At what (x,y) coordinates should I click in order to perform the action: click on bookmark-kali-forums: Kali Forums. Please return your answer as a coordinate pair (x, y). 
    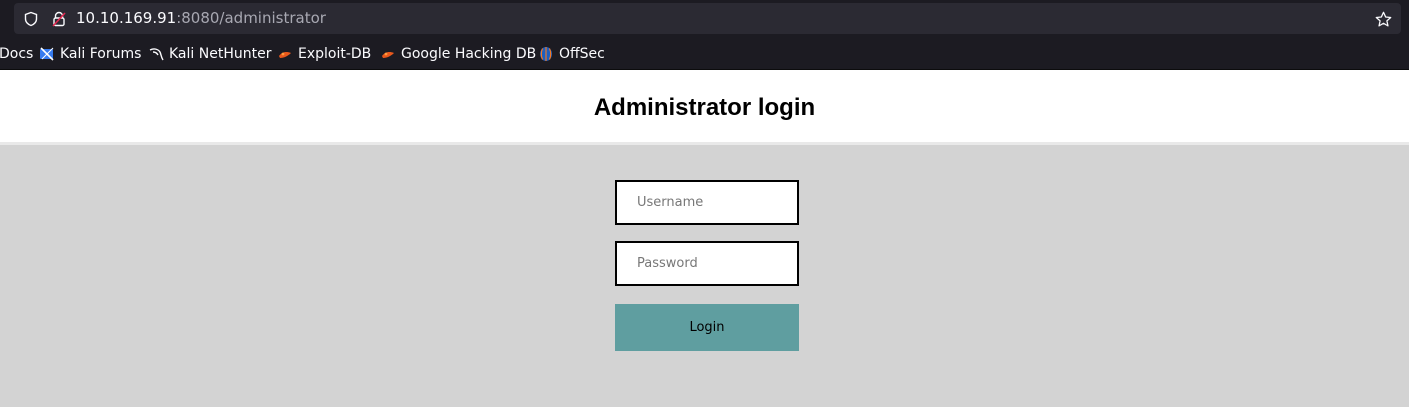
    Looking at the image, I should click on (90, 54).